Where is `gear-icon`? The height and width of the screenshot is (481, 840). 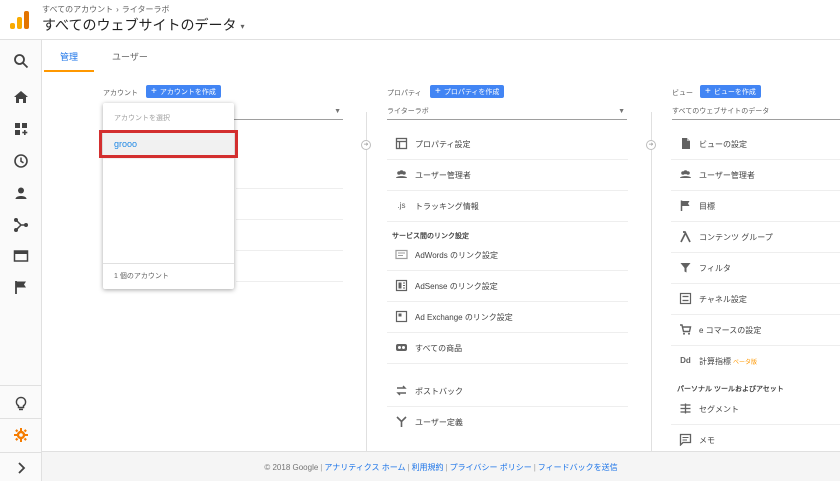
gear-icon is located at coordinates (21, 435).